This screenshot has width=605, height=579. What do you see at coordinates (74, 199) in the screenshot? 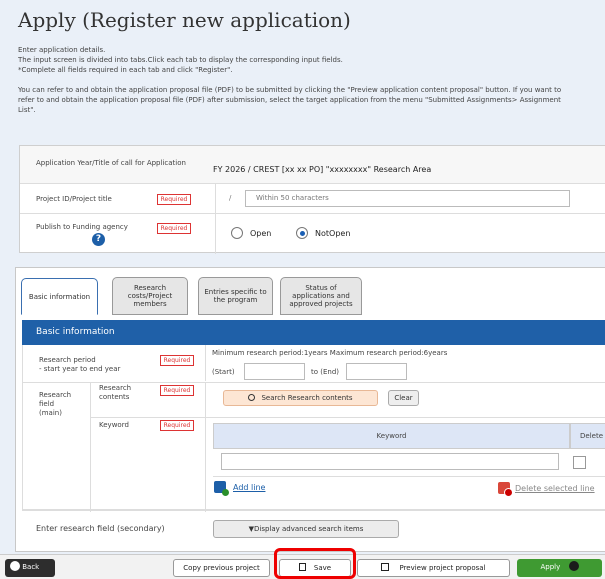
I see `project-label: Project ID/Project title` at bounding box center [74, 199].